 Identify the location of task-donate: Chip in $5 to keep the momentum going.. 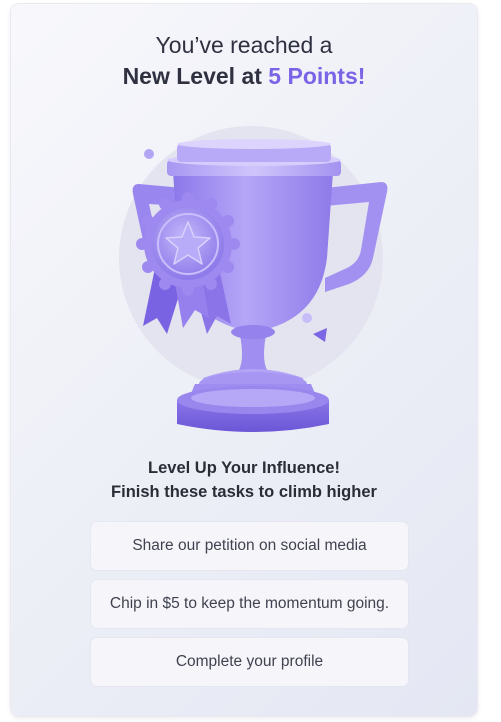
(249, 604).